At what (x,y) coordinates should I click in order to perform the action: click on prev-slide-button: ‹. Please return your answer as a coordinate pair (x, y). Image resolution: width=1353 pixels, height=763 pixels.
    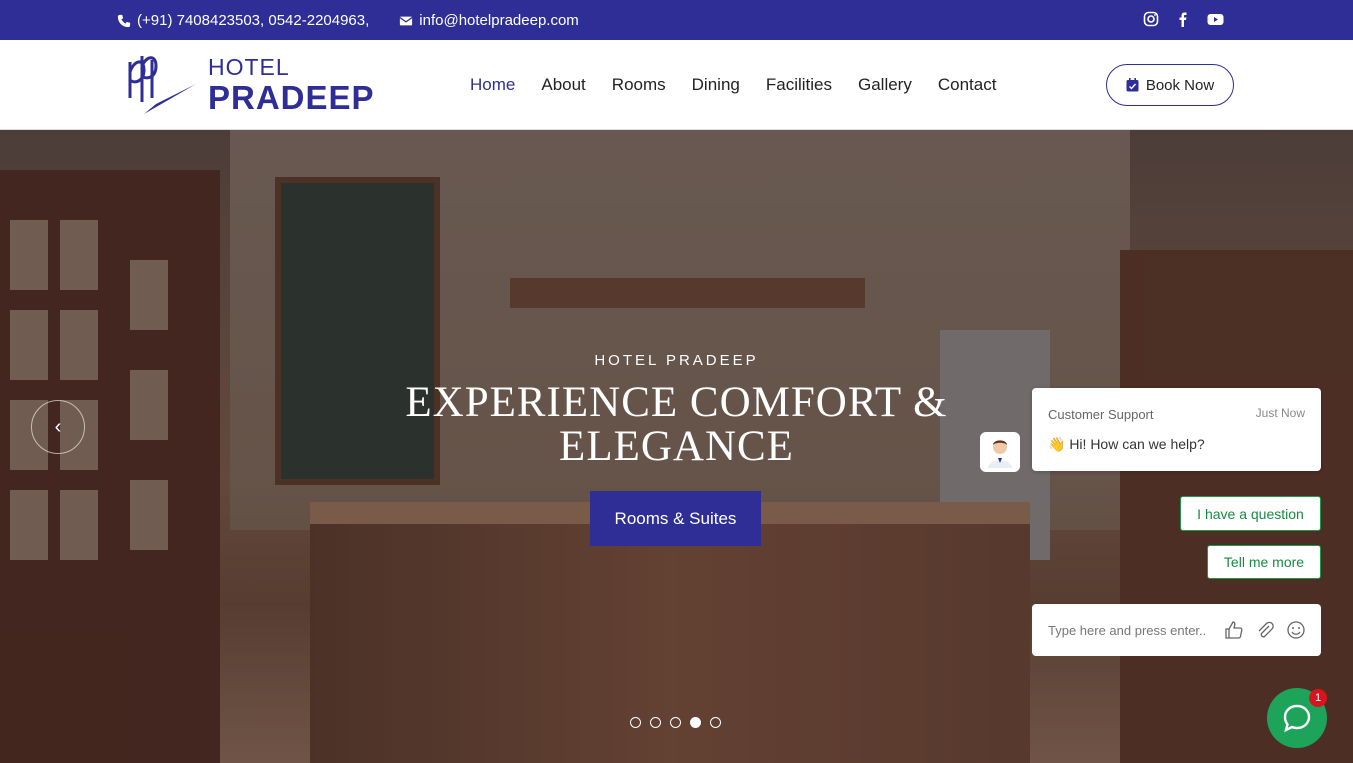
    Looking at the image, I should click on (58, 427).